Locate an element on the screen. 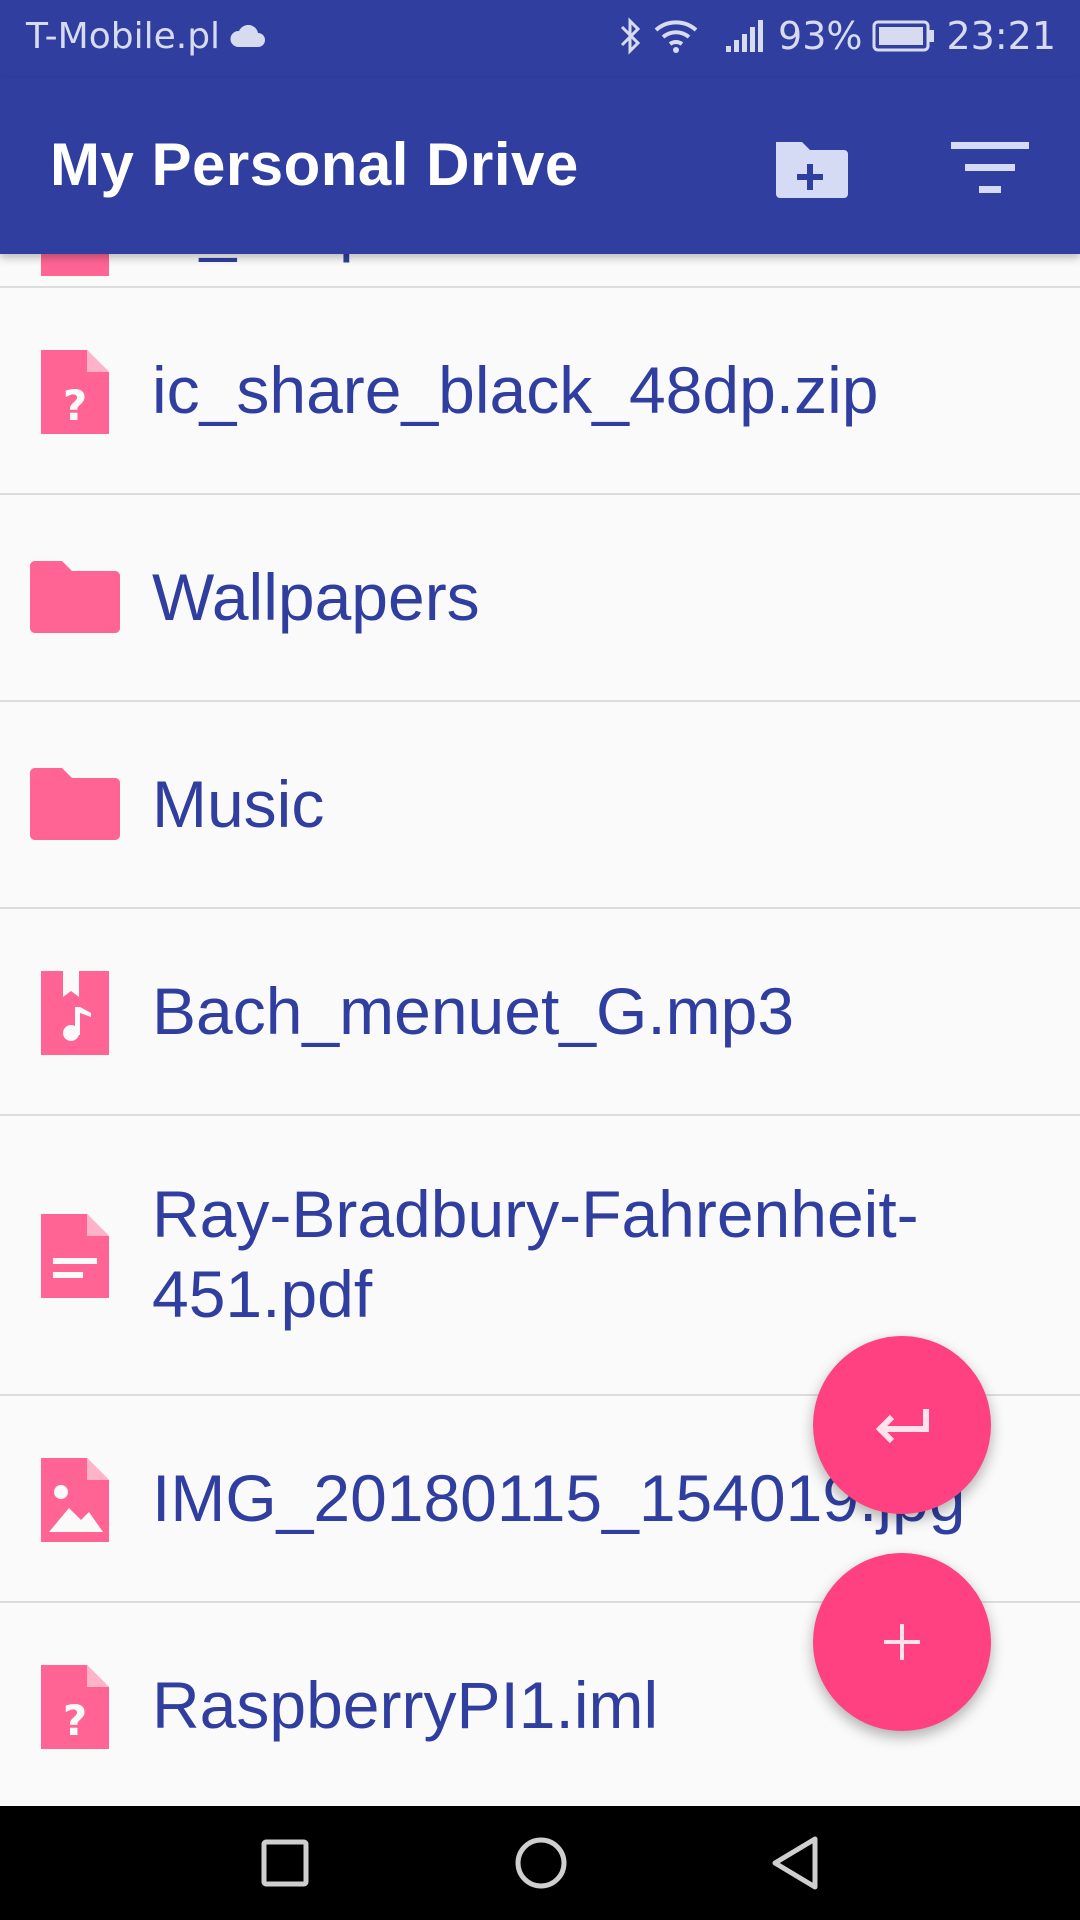 The height and width of the screenshot is (1920, 1080). back-arrow-icon is located at coordinates (902, 1426).